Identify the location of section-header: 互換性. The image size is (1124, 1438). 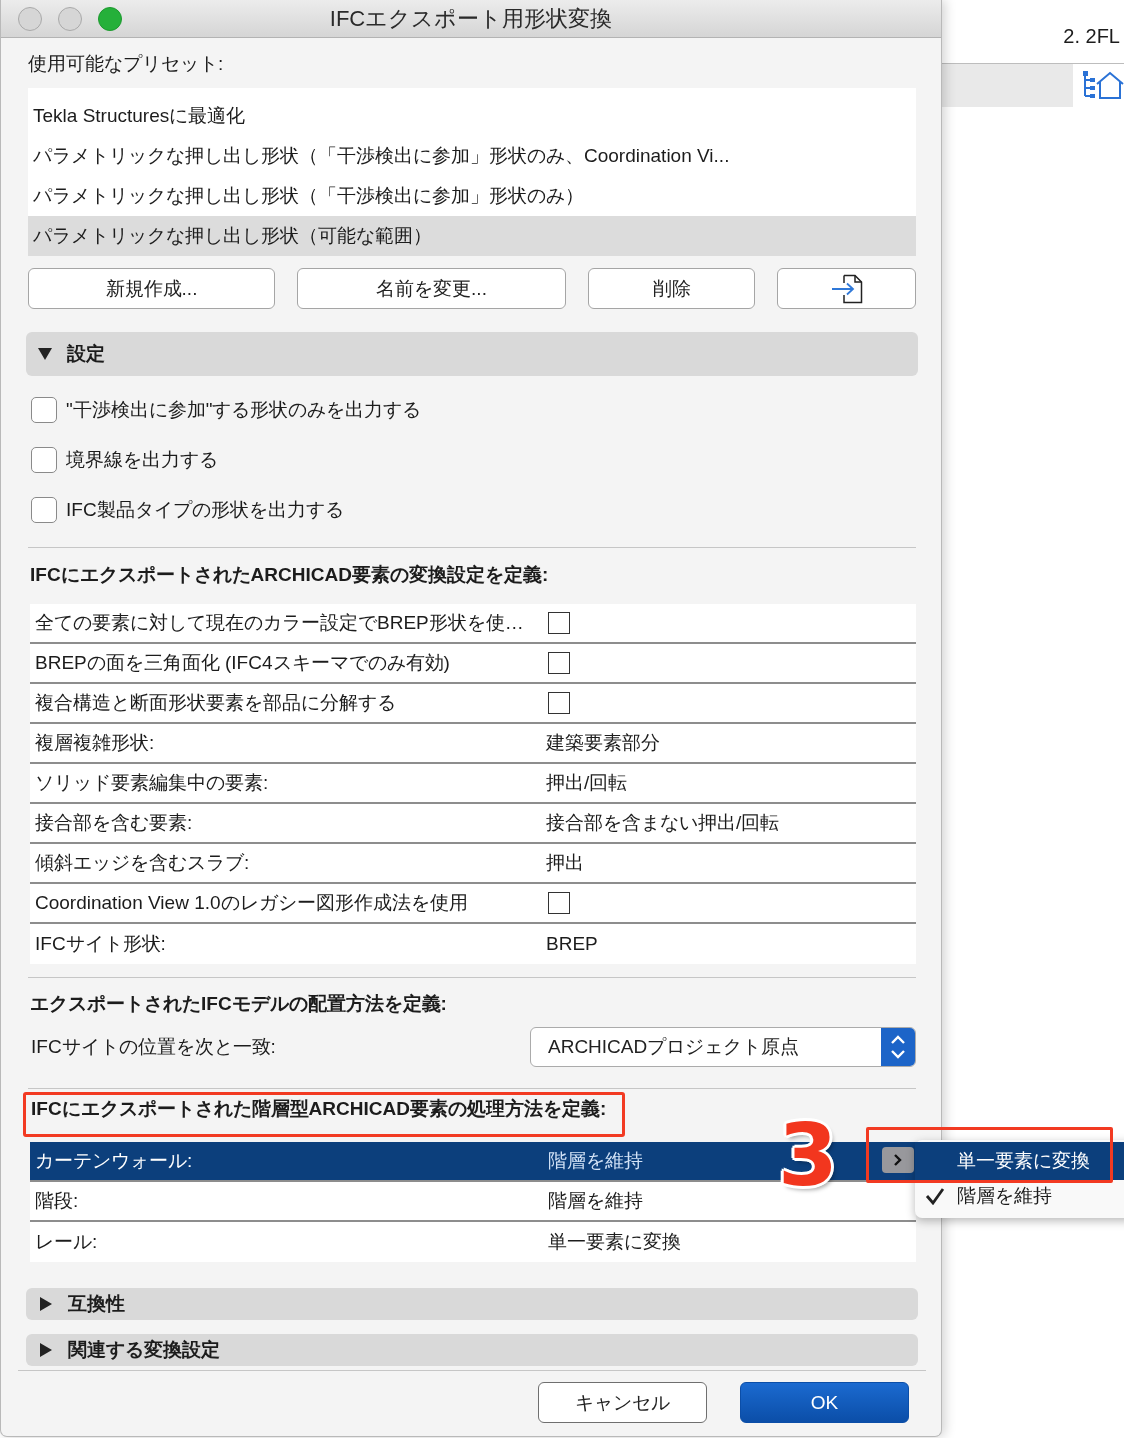
(472, 1304).